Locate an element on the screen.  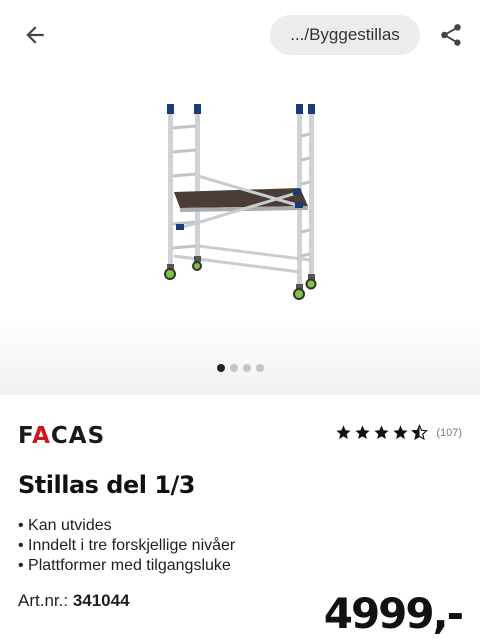
carousel-dots is located at coordinates (240, 368).